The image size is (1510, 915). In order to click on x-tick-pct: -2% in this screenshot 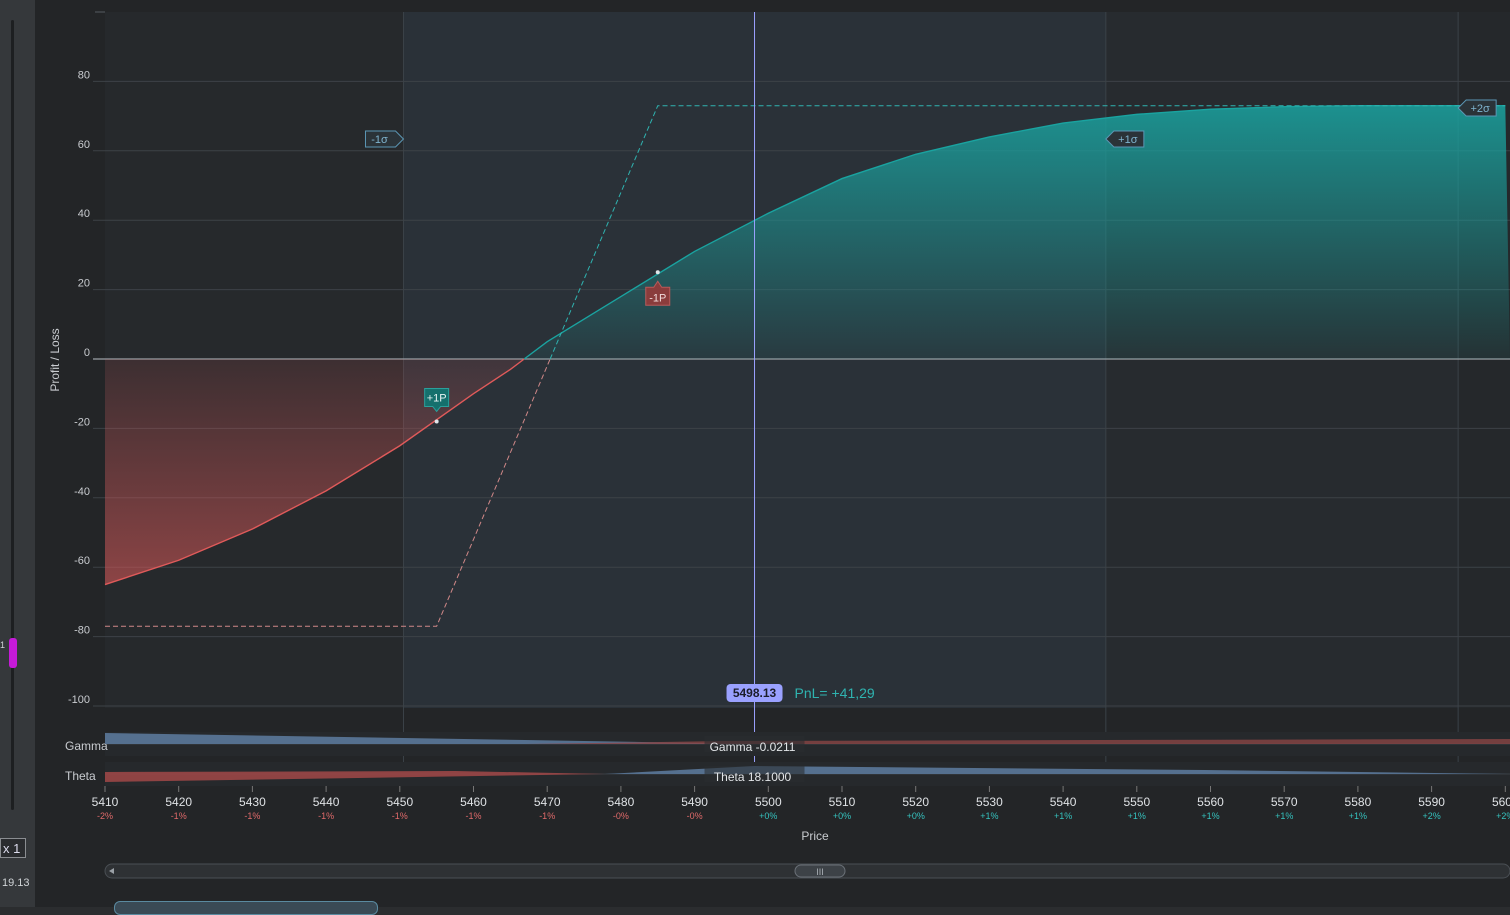, I will do `click(105, 816)`.